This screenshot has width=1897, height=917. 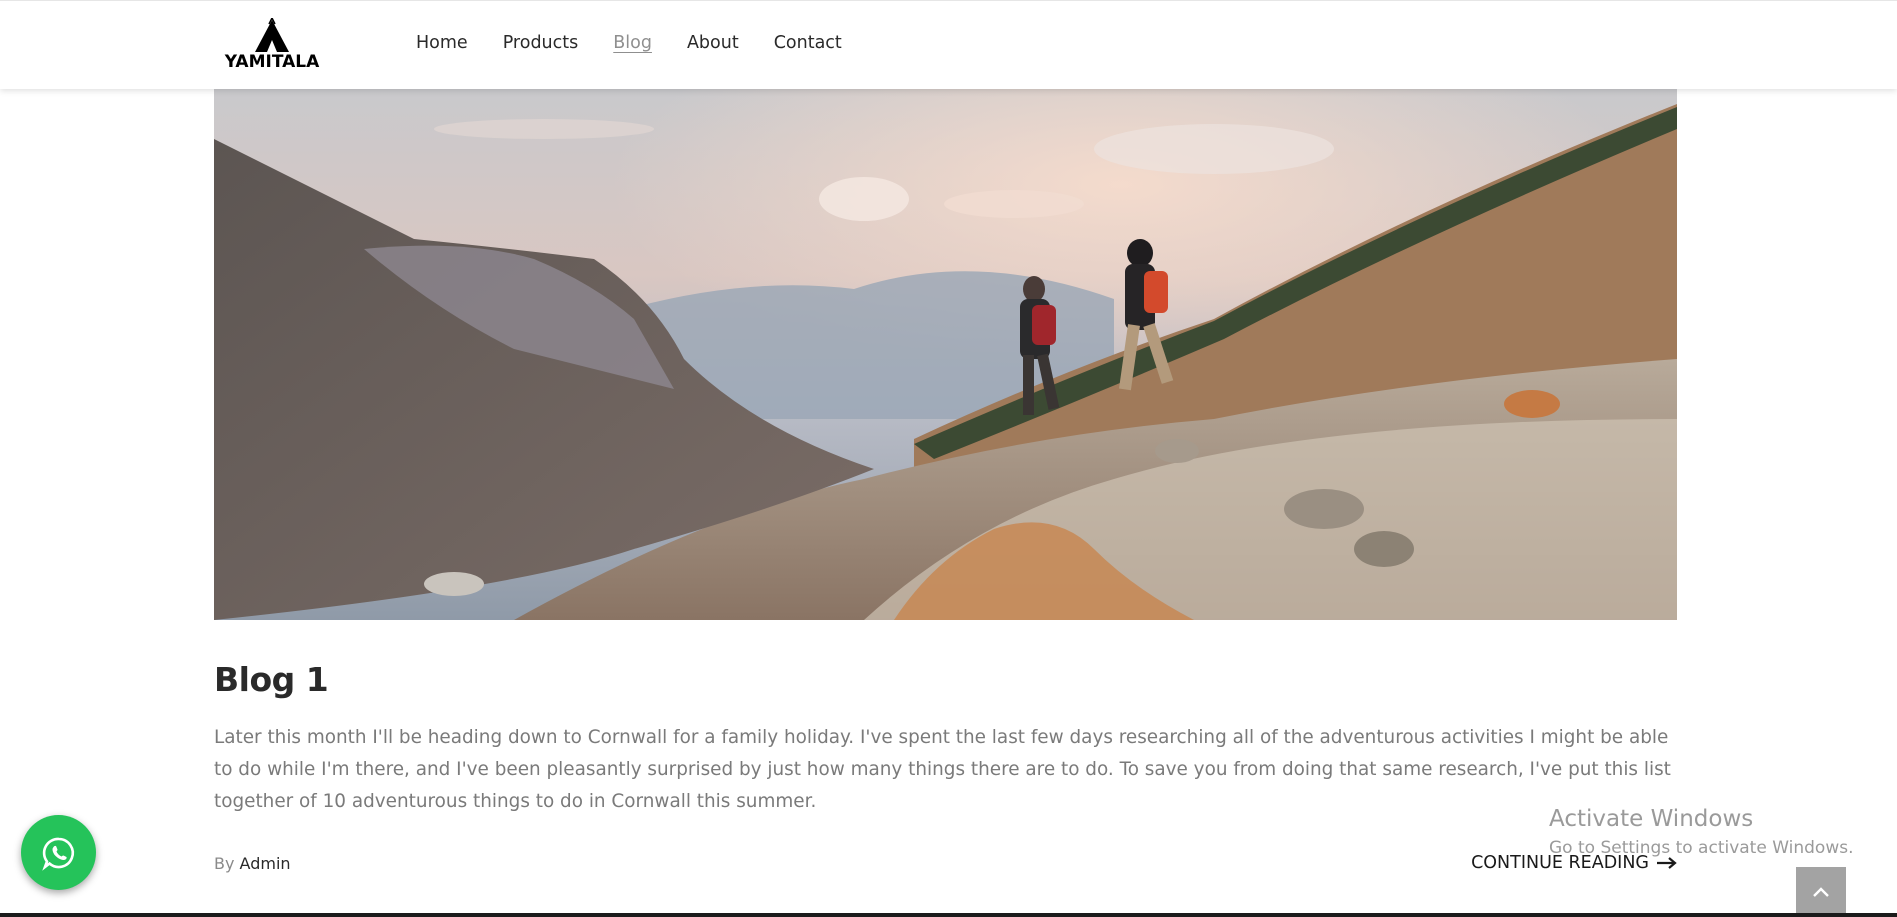 I want to click on logo-text: YAMITALA, so click(x=272, y=62).